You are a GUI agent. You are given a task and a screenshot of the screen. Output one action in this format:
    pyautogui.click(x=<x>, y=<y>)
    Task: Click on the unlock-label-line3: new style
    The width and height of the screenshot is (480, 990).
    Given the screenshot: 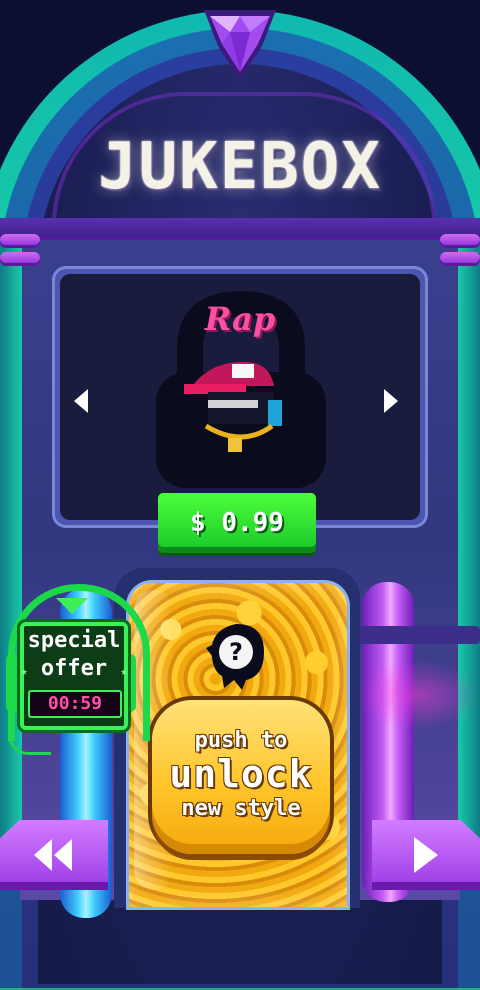 What is the action you would take?
    pyautogui.click(x=241, y=808)
    